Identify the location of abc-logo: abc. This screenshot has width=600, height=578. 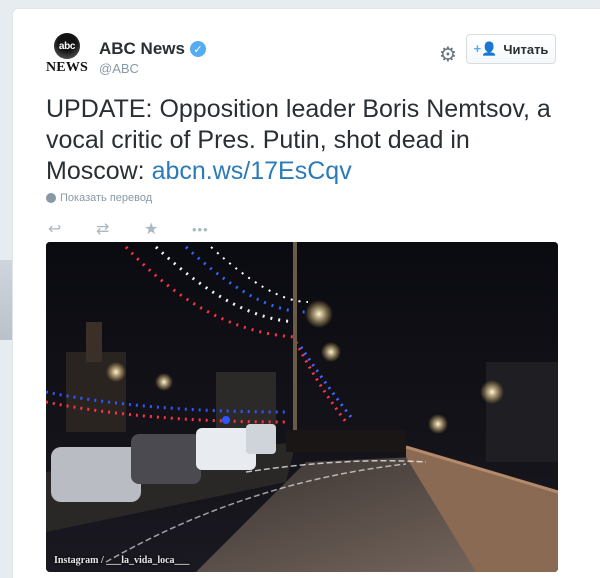
(67, 46).